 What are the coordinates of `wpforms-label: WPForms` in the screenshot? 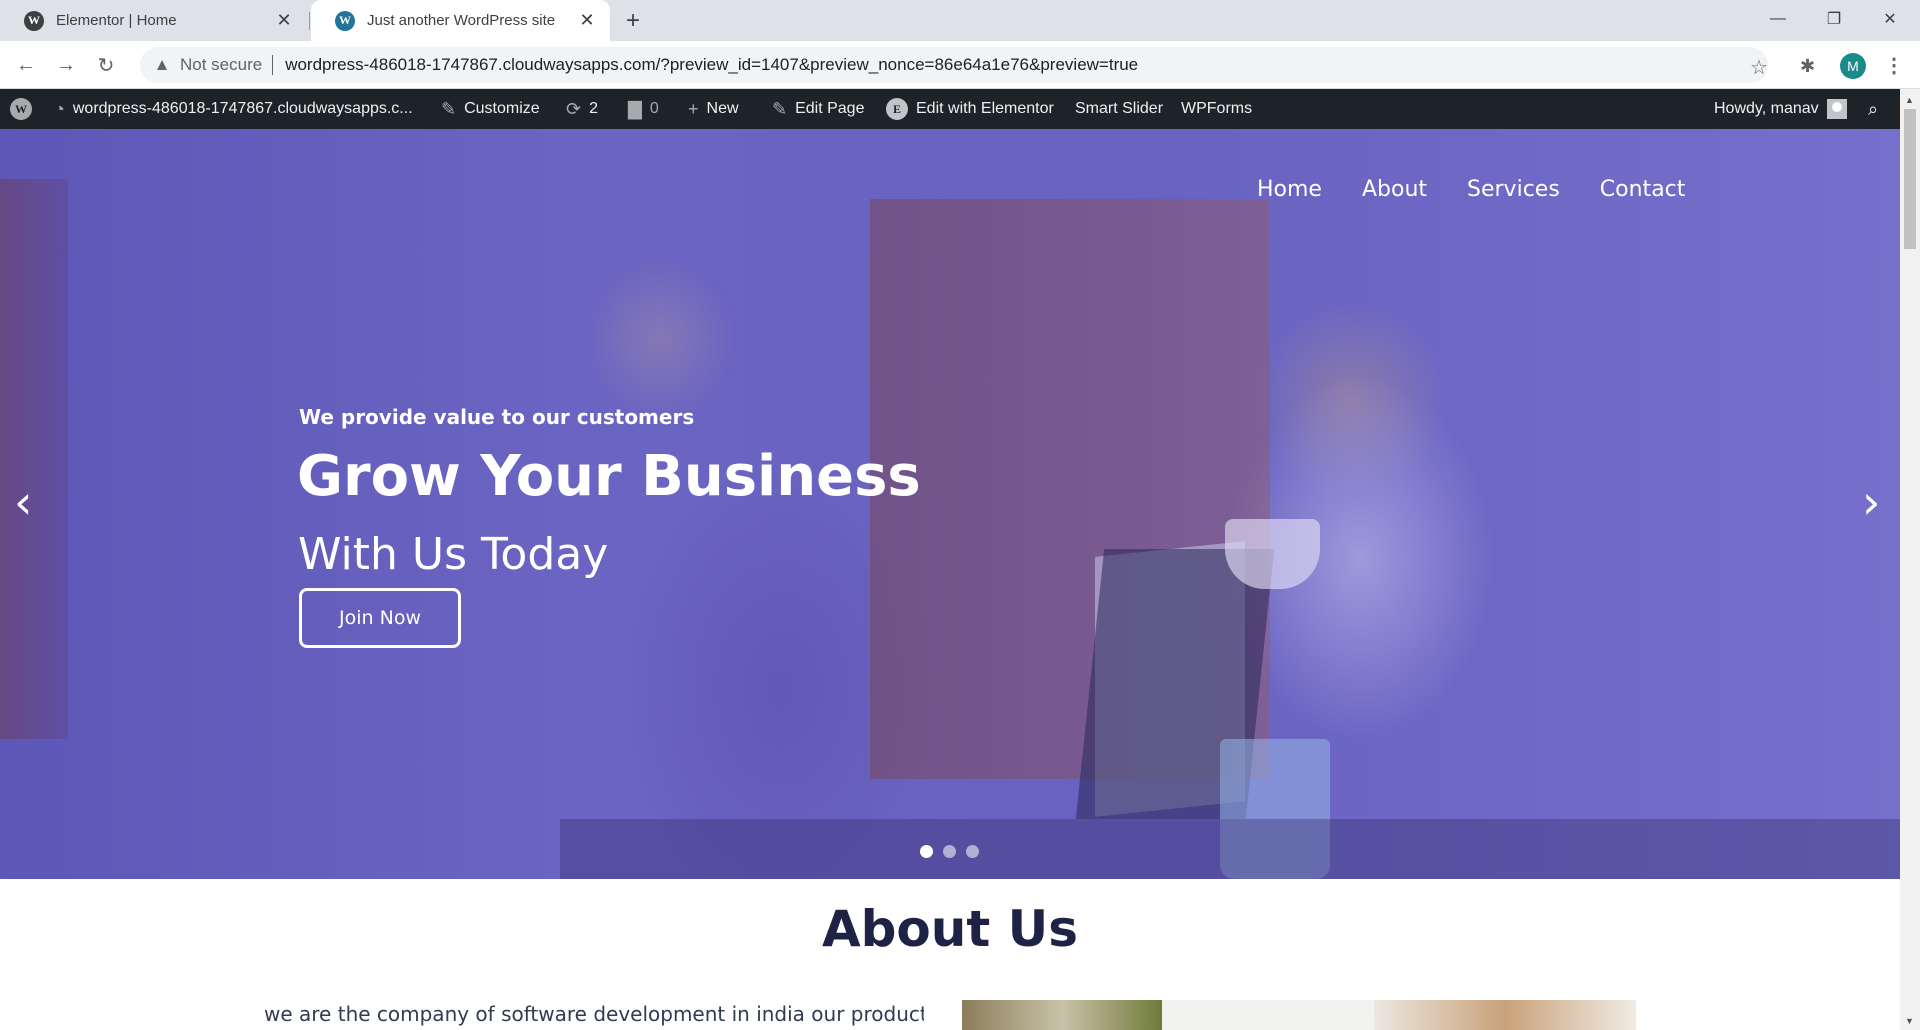 It's located at (1217, 108).